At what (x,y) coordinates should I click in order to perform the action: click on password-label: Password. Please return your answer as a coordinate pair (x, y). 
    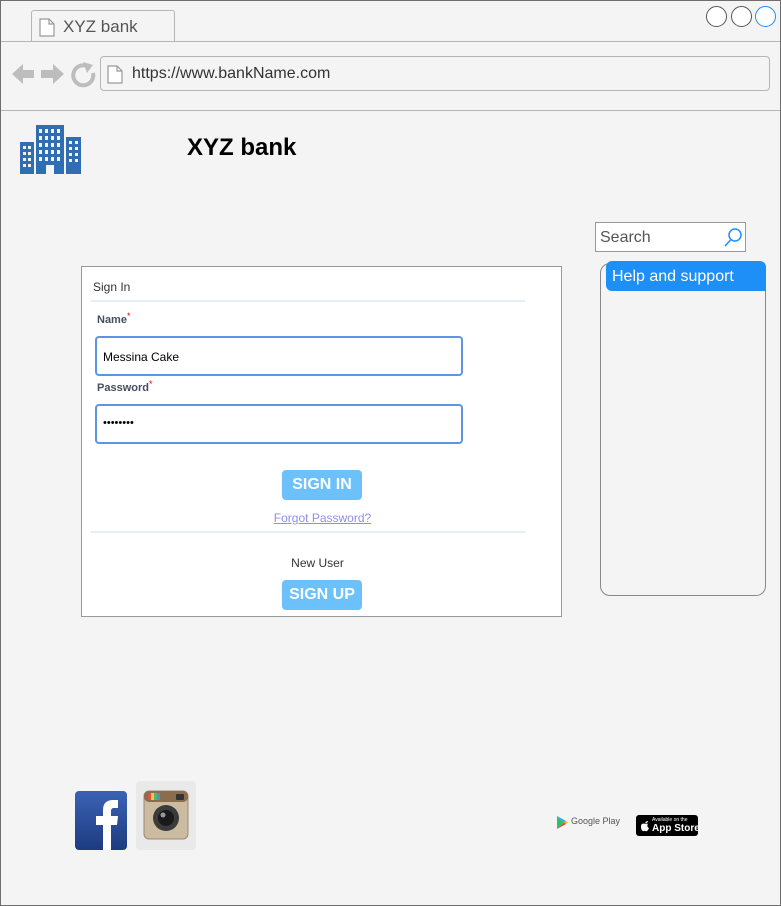
    Looking at the image, I should click on (123, 388).